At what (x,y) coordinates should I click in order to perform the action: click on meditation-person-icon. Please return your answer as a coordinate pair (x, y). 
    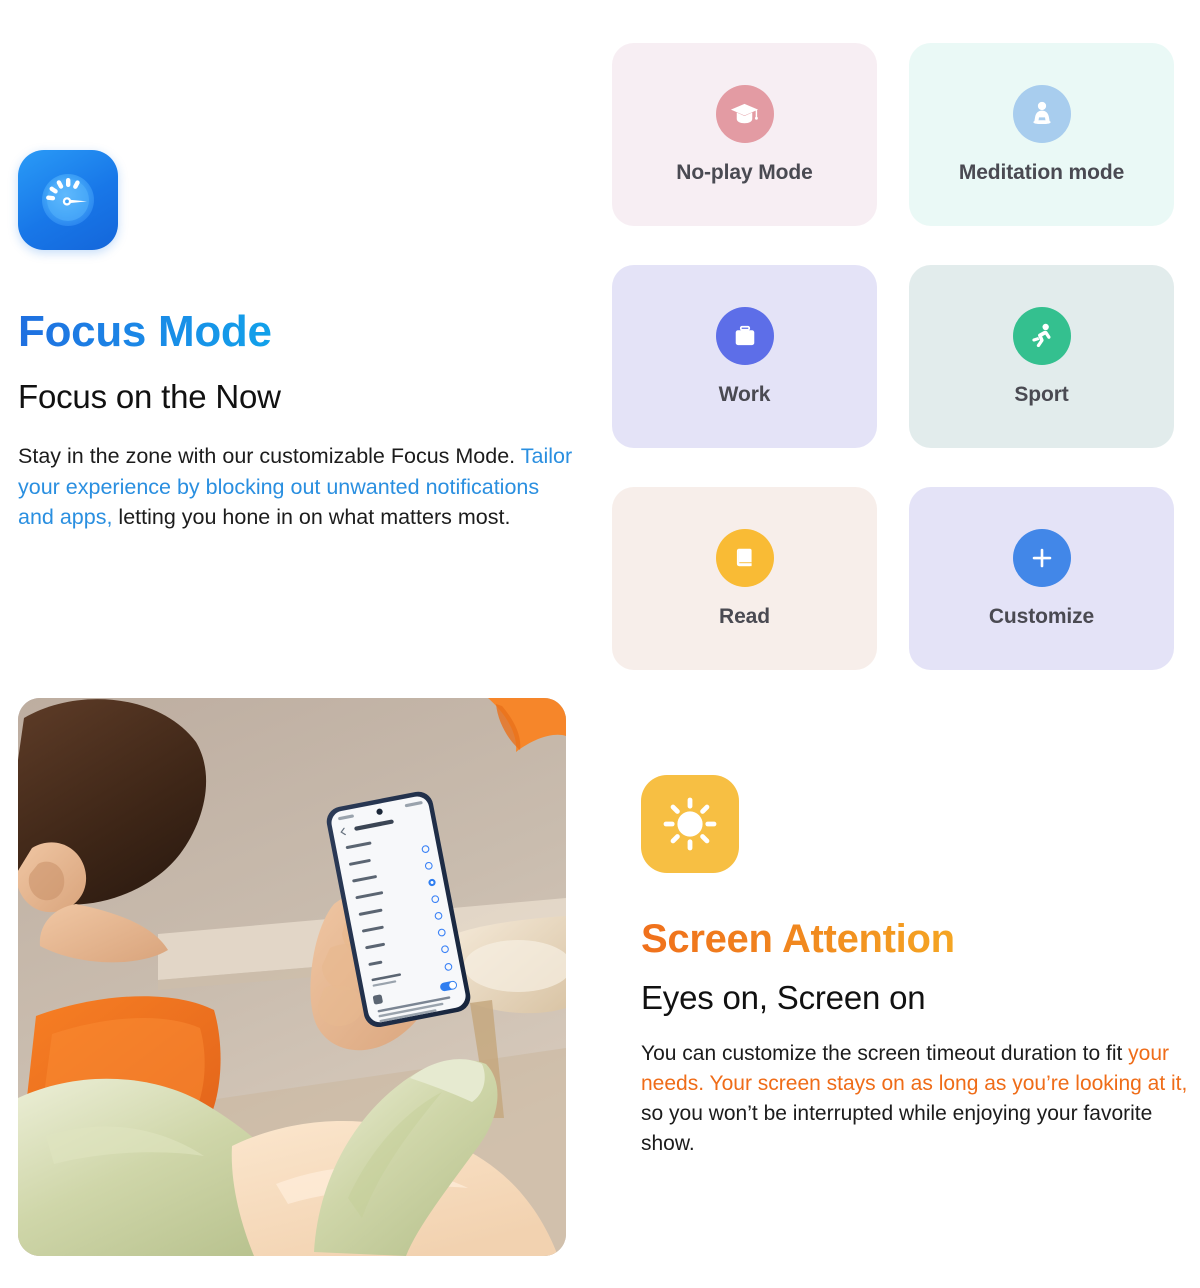
    Looking at the image, I should click on (1041, 113).